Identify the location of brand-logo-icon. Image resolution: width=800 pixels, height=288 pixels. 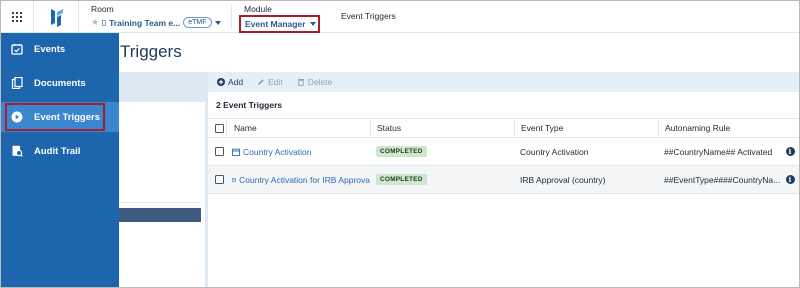
(56, 18).